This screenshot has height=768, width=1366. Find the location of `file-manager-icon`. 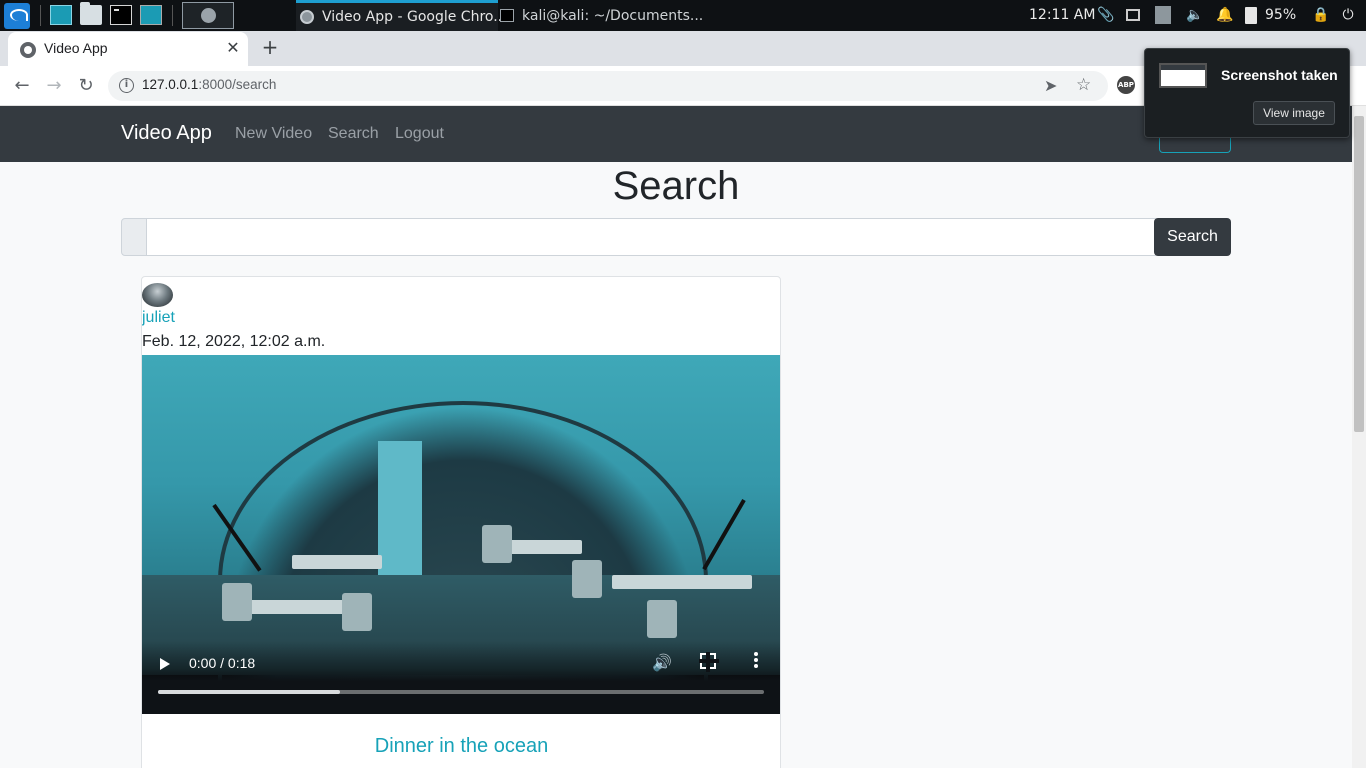

file-manager-icon is located at coordinates (91, 13).